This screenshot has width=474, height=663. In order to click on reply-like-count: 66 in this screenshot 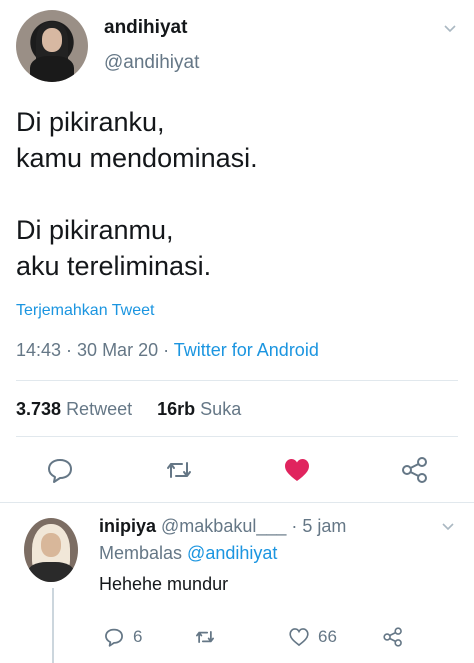, I will do `click(327, 636)`.